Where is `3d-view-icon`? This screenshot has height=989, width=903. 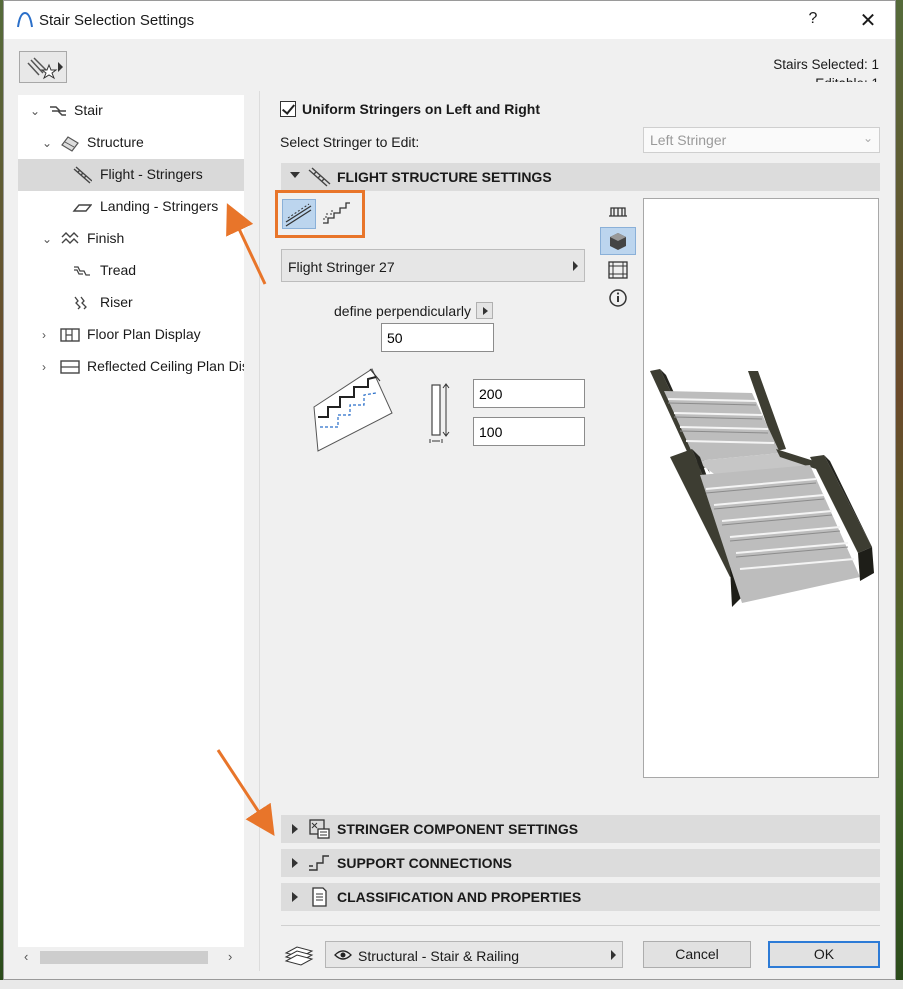 3d-view-icon is located at coordinates (618, 241).